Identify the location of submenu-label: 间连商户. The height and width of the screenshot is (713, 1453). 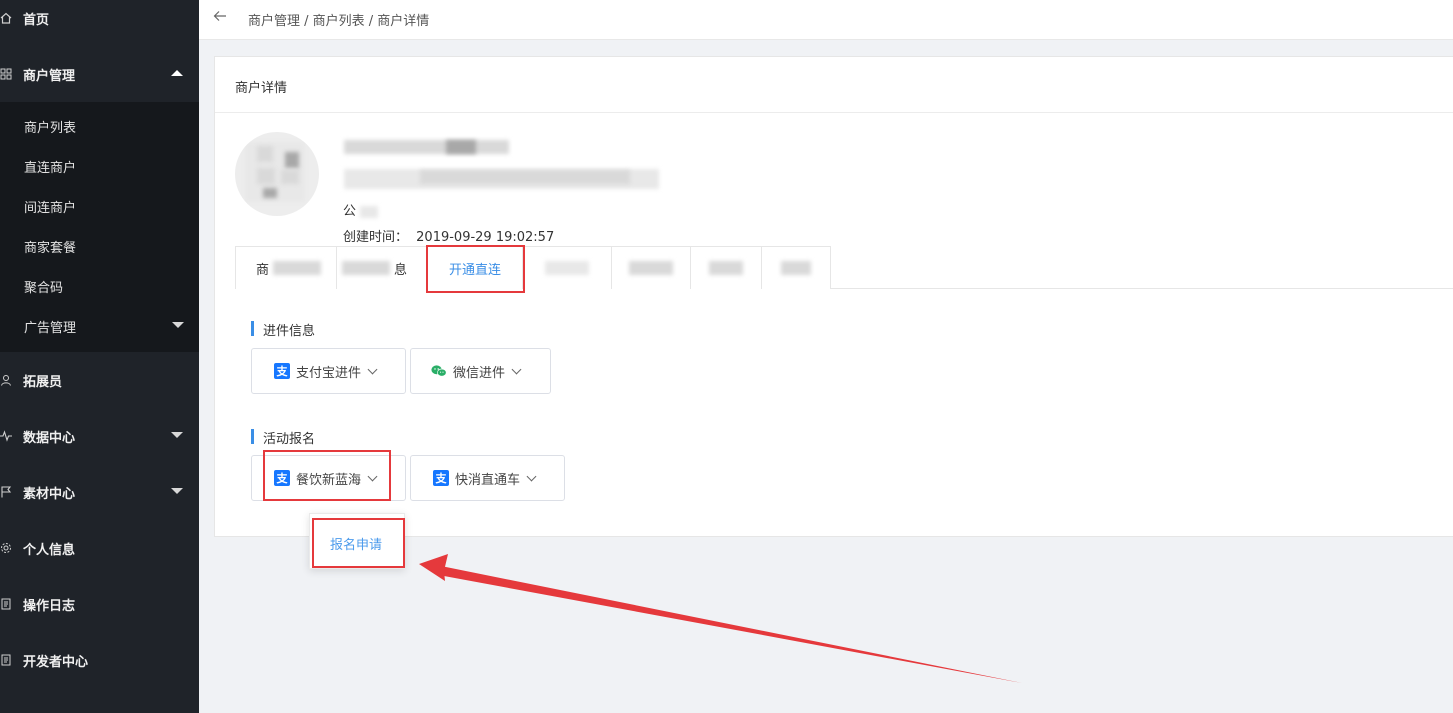
(50, 208).